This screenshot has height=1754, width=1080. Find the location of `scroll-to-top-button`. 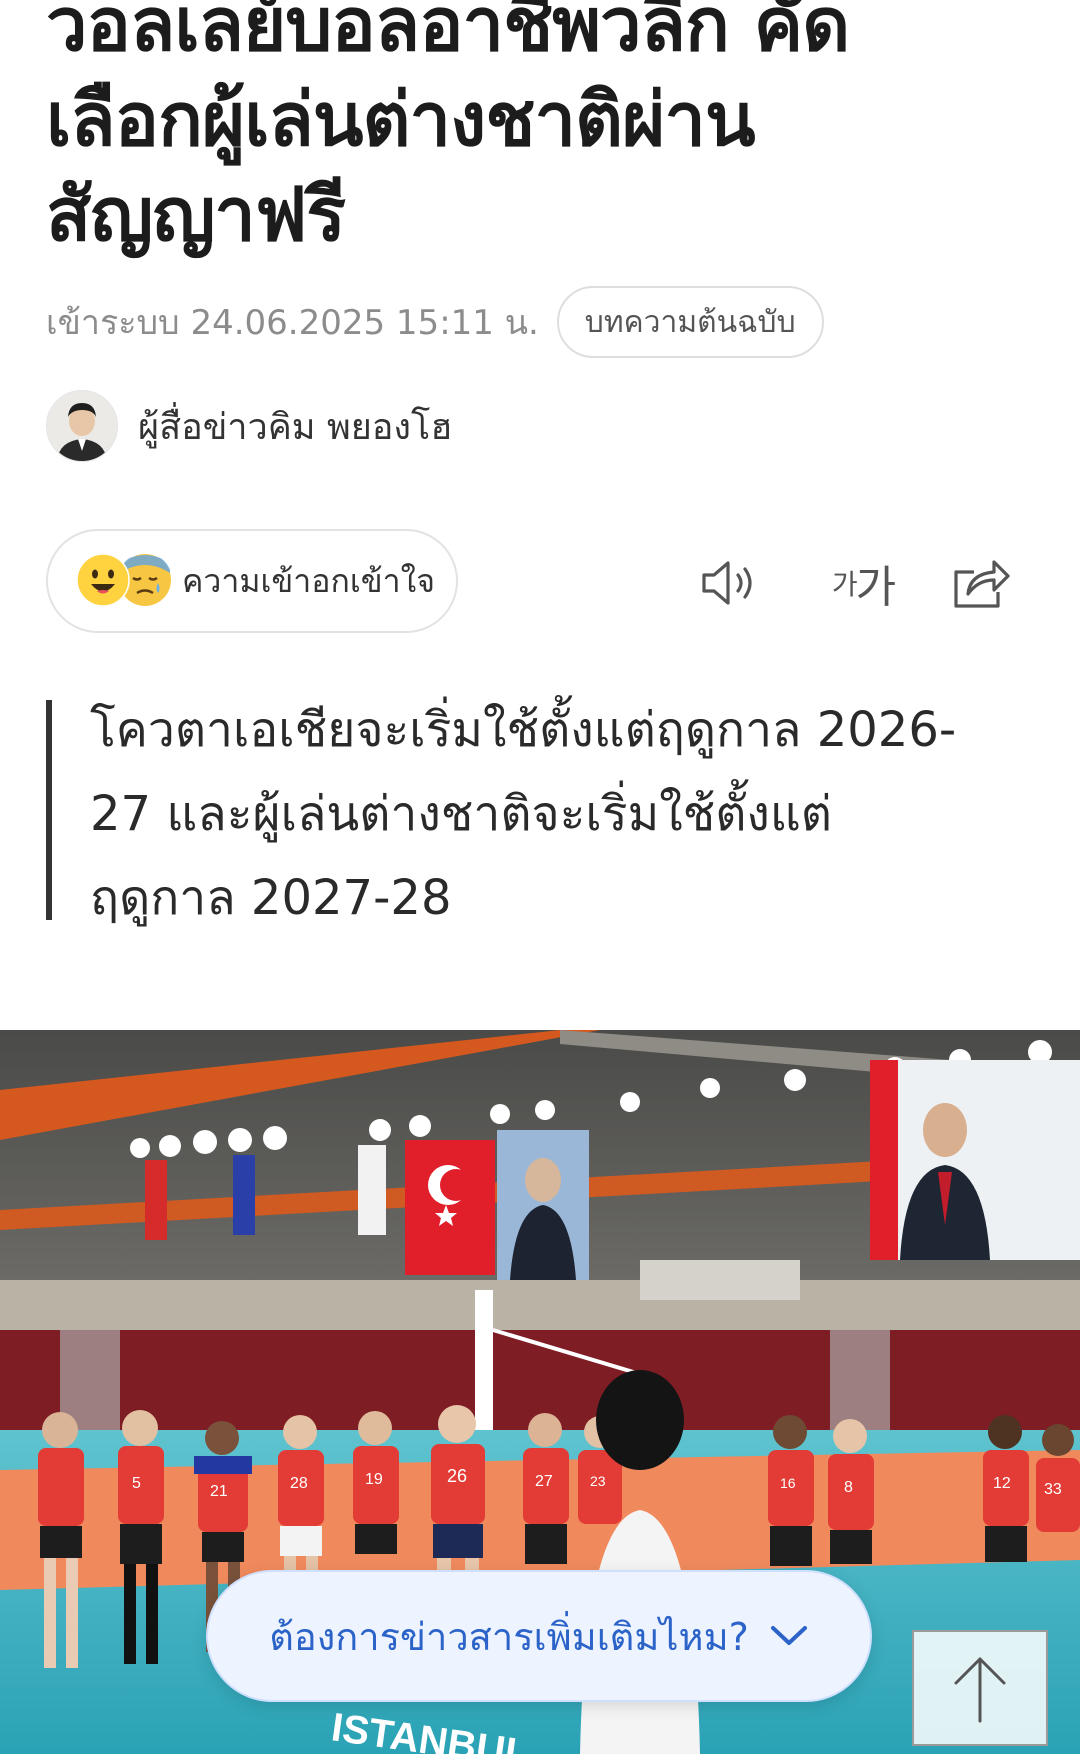

scroll-to-top-button is located at coordinates (980, 1688).